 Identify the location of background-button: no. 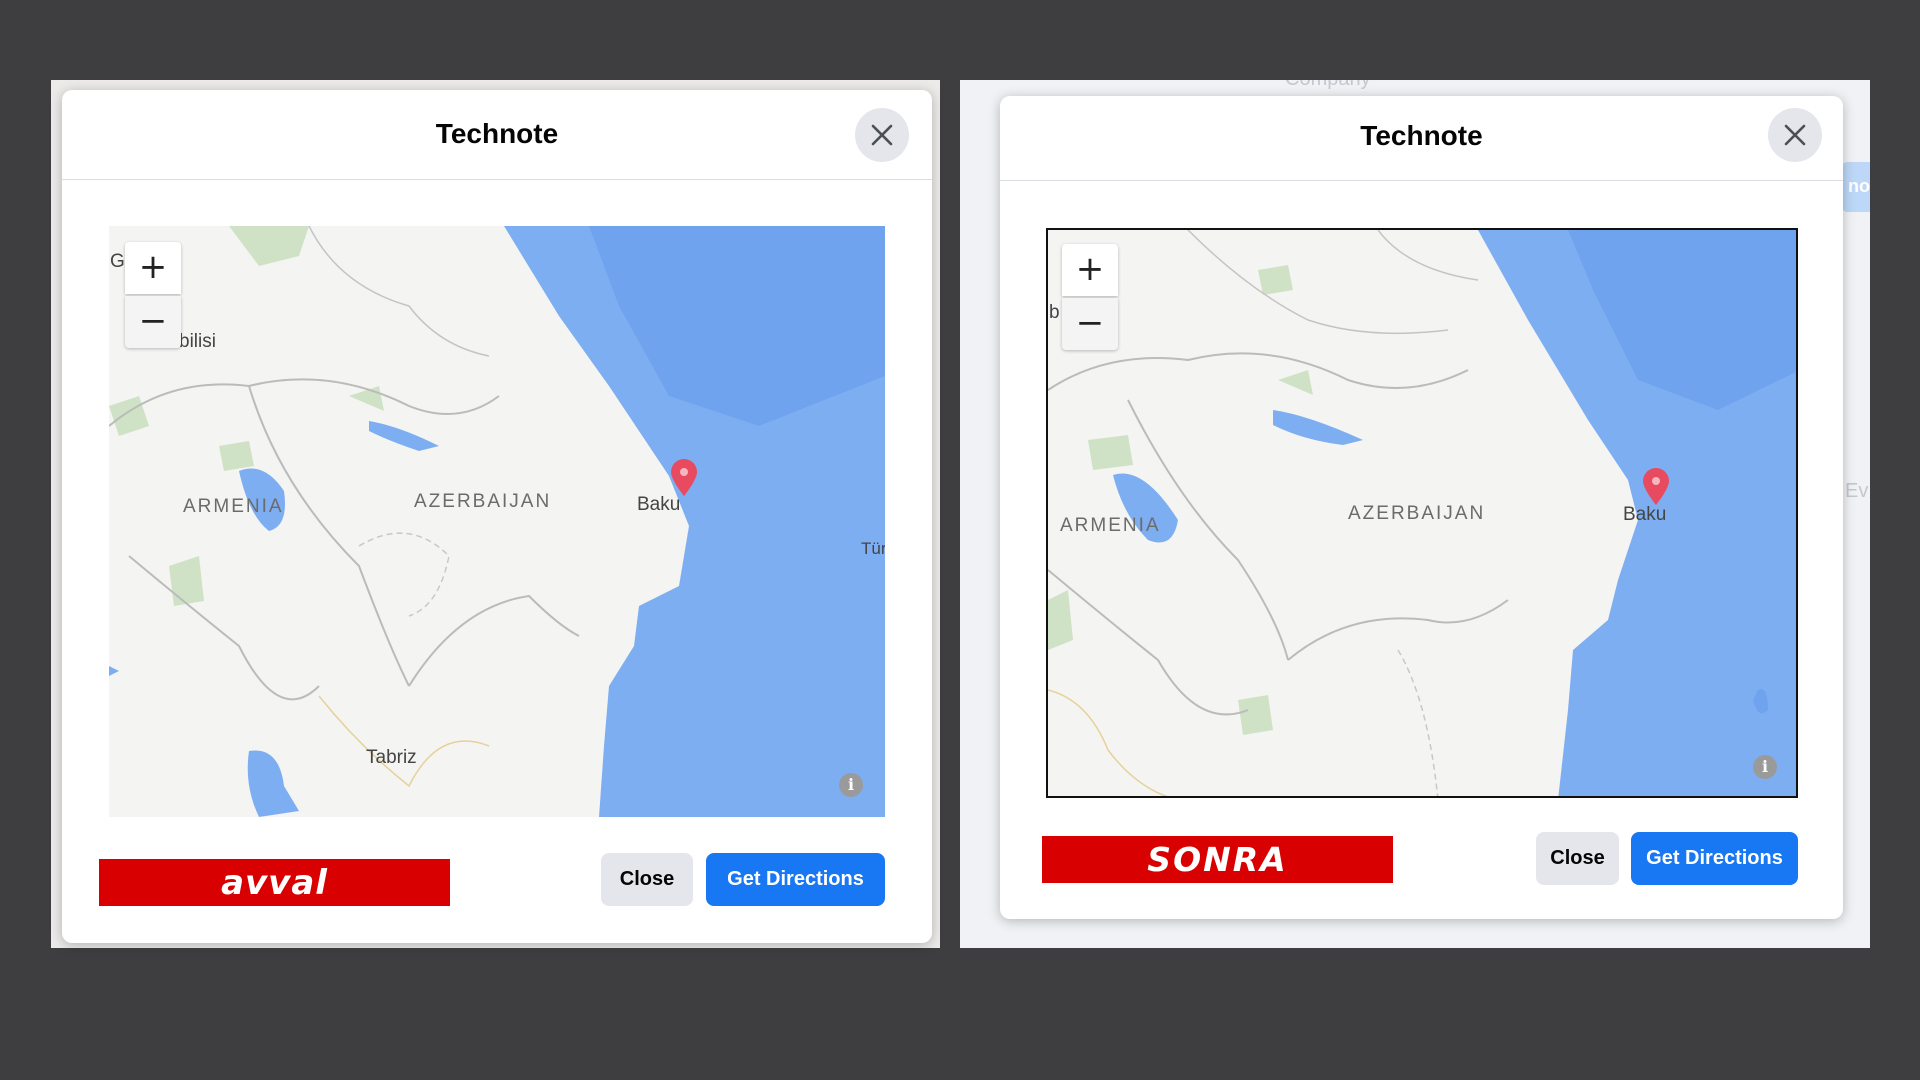
(1855, 187).